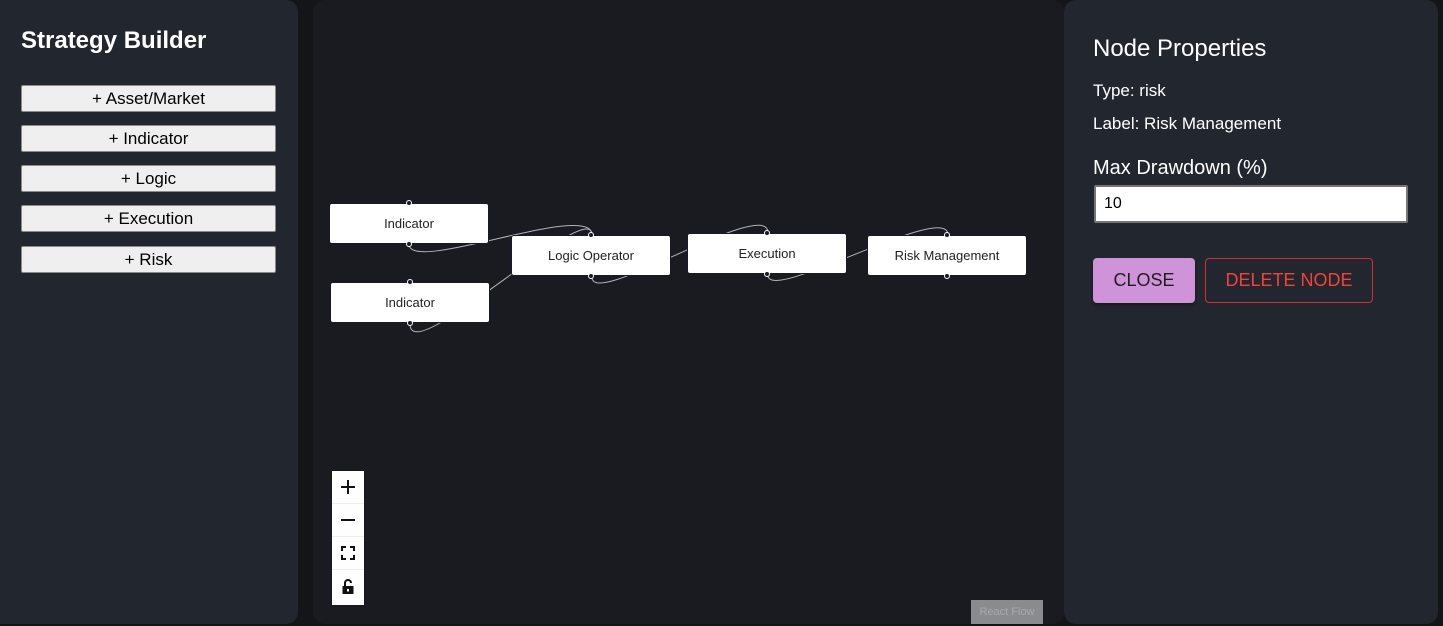  I want to click on node-execution: Execution, so click(767, 253).